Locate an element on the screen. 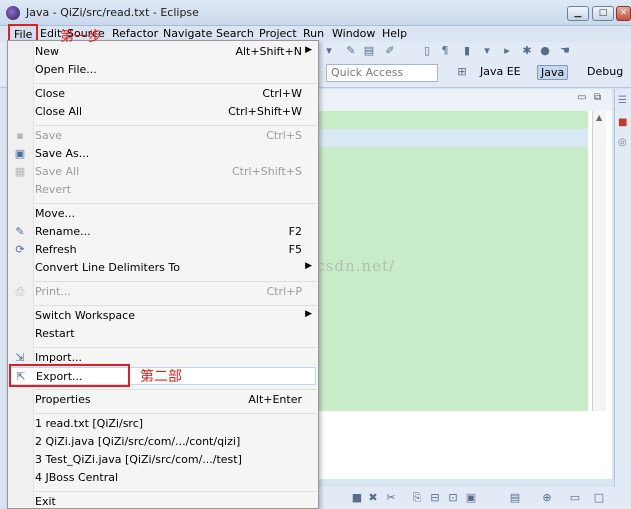 The image size is (631, 509). menu-window: Window is located at coordinates (353, 33).